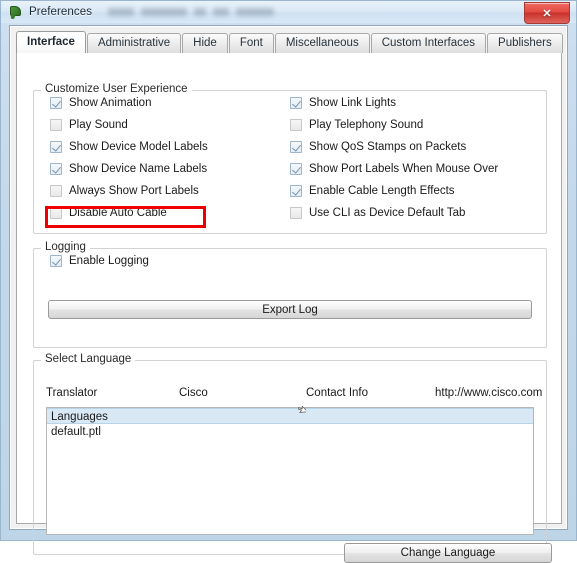 This screenshot has height=563, width=577. I want to click on checkbox-show-device-model-labels: Show Device Model Labels, so click(129, 147).